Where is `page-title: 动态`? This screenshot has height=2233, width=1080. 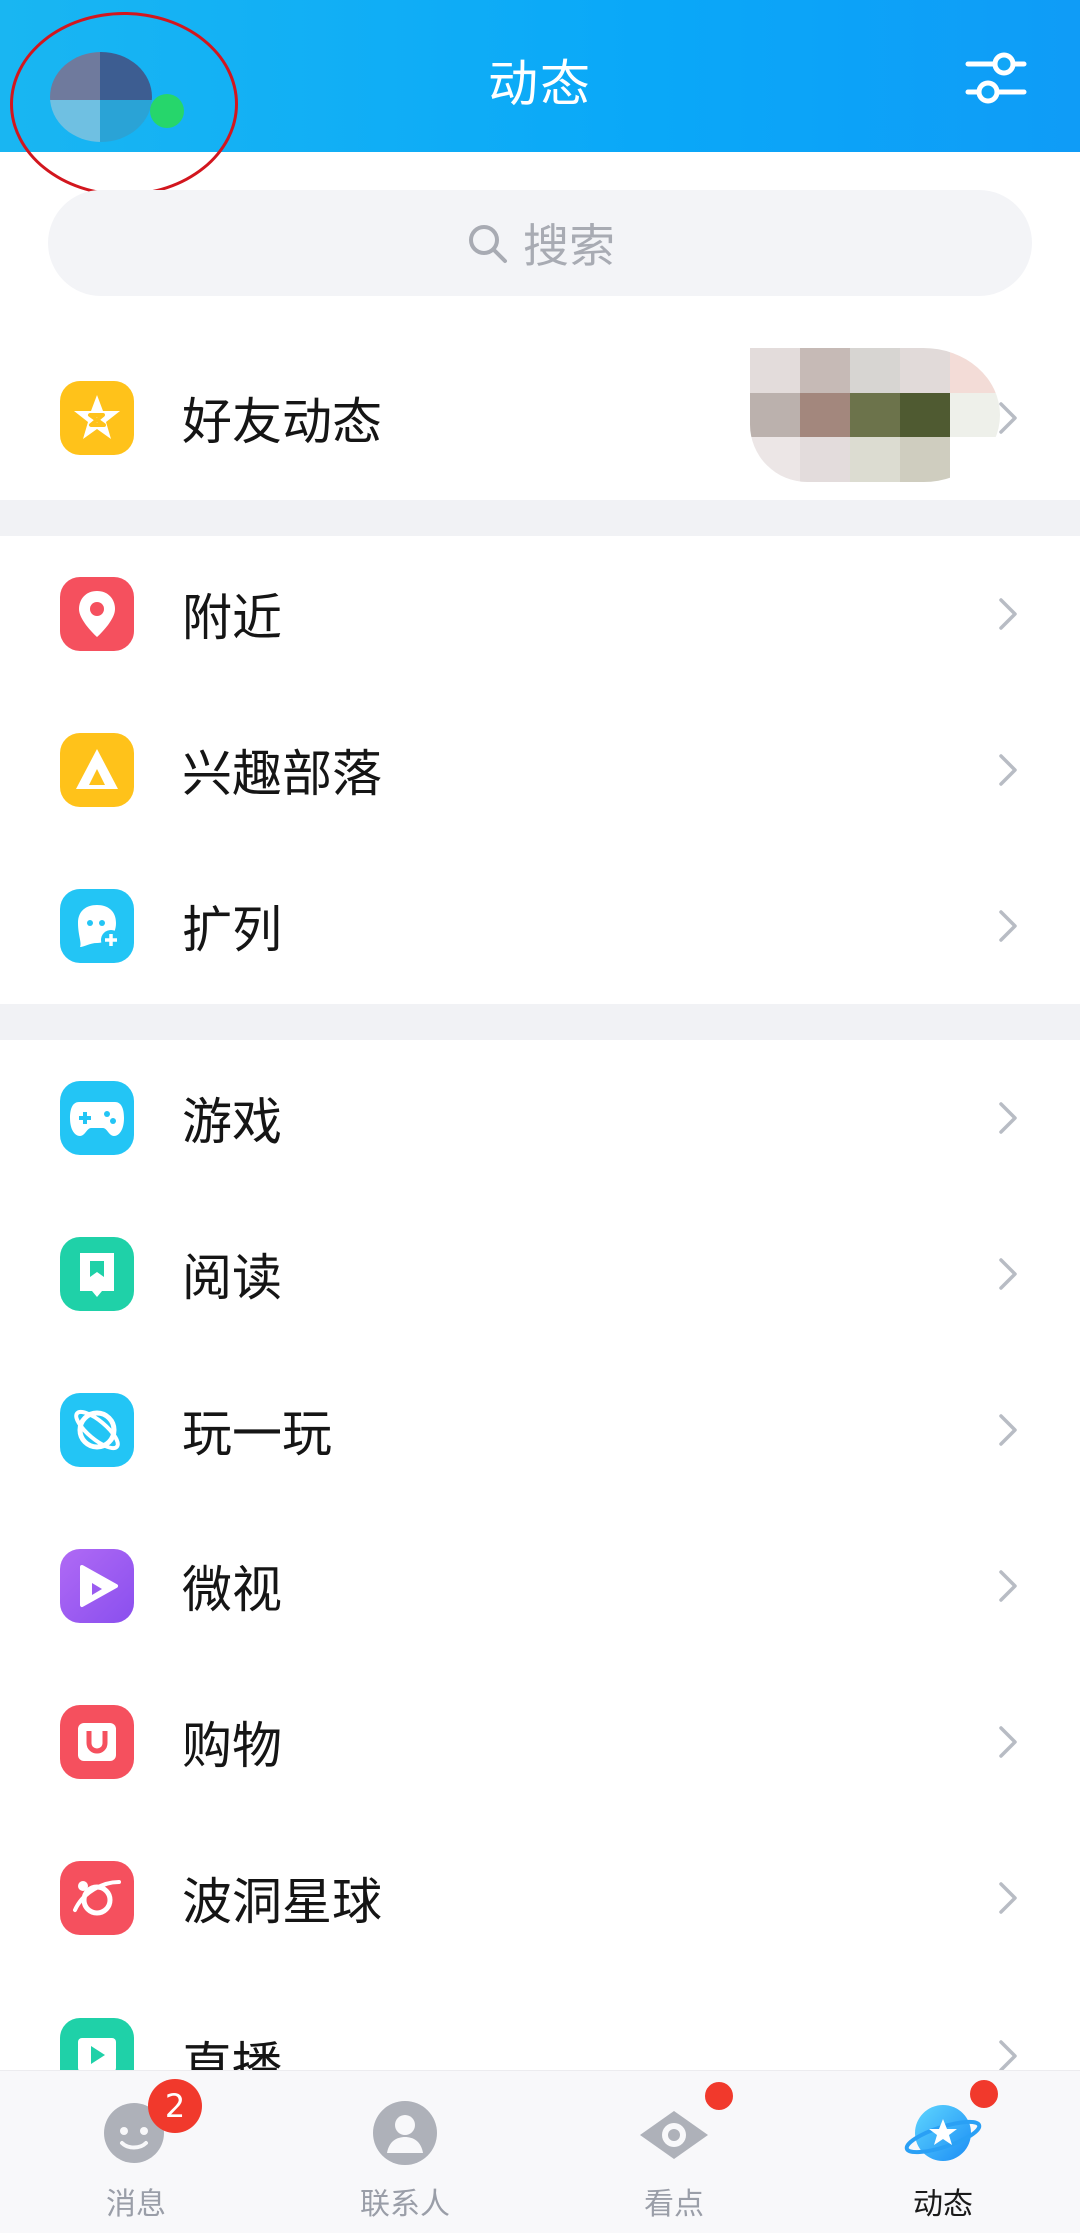
page-title: 动态 is located at coordinates (540, 84).